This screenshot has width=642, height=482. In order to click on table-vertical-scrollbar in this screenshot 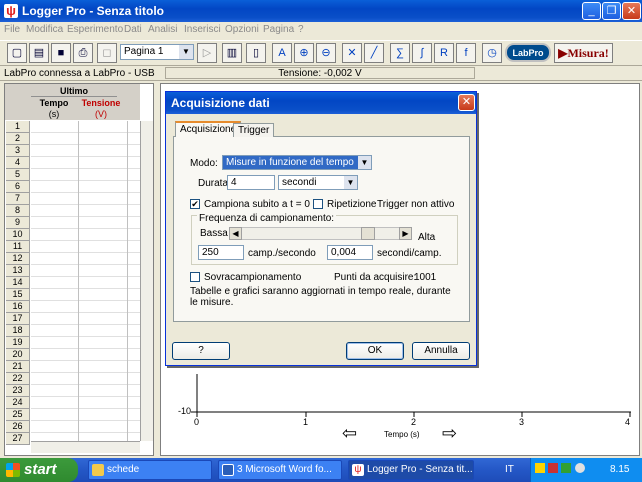, I will do `click(146, 281)`.